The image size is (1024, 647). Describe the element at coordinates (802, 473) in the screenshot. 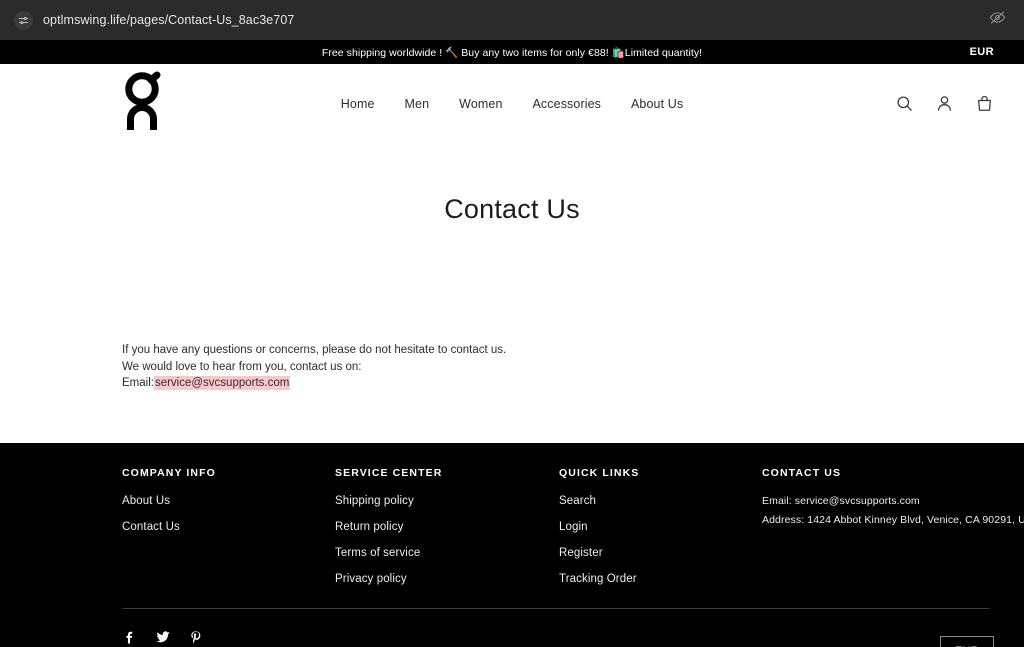

I see `footer-column-title: CONTACT US` at that location.